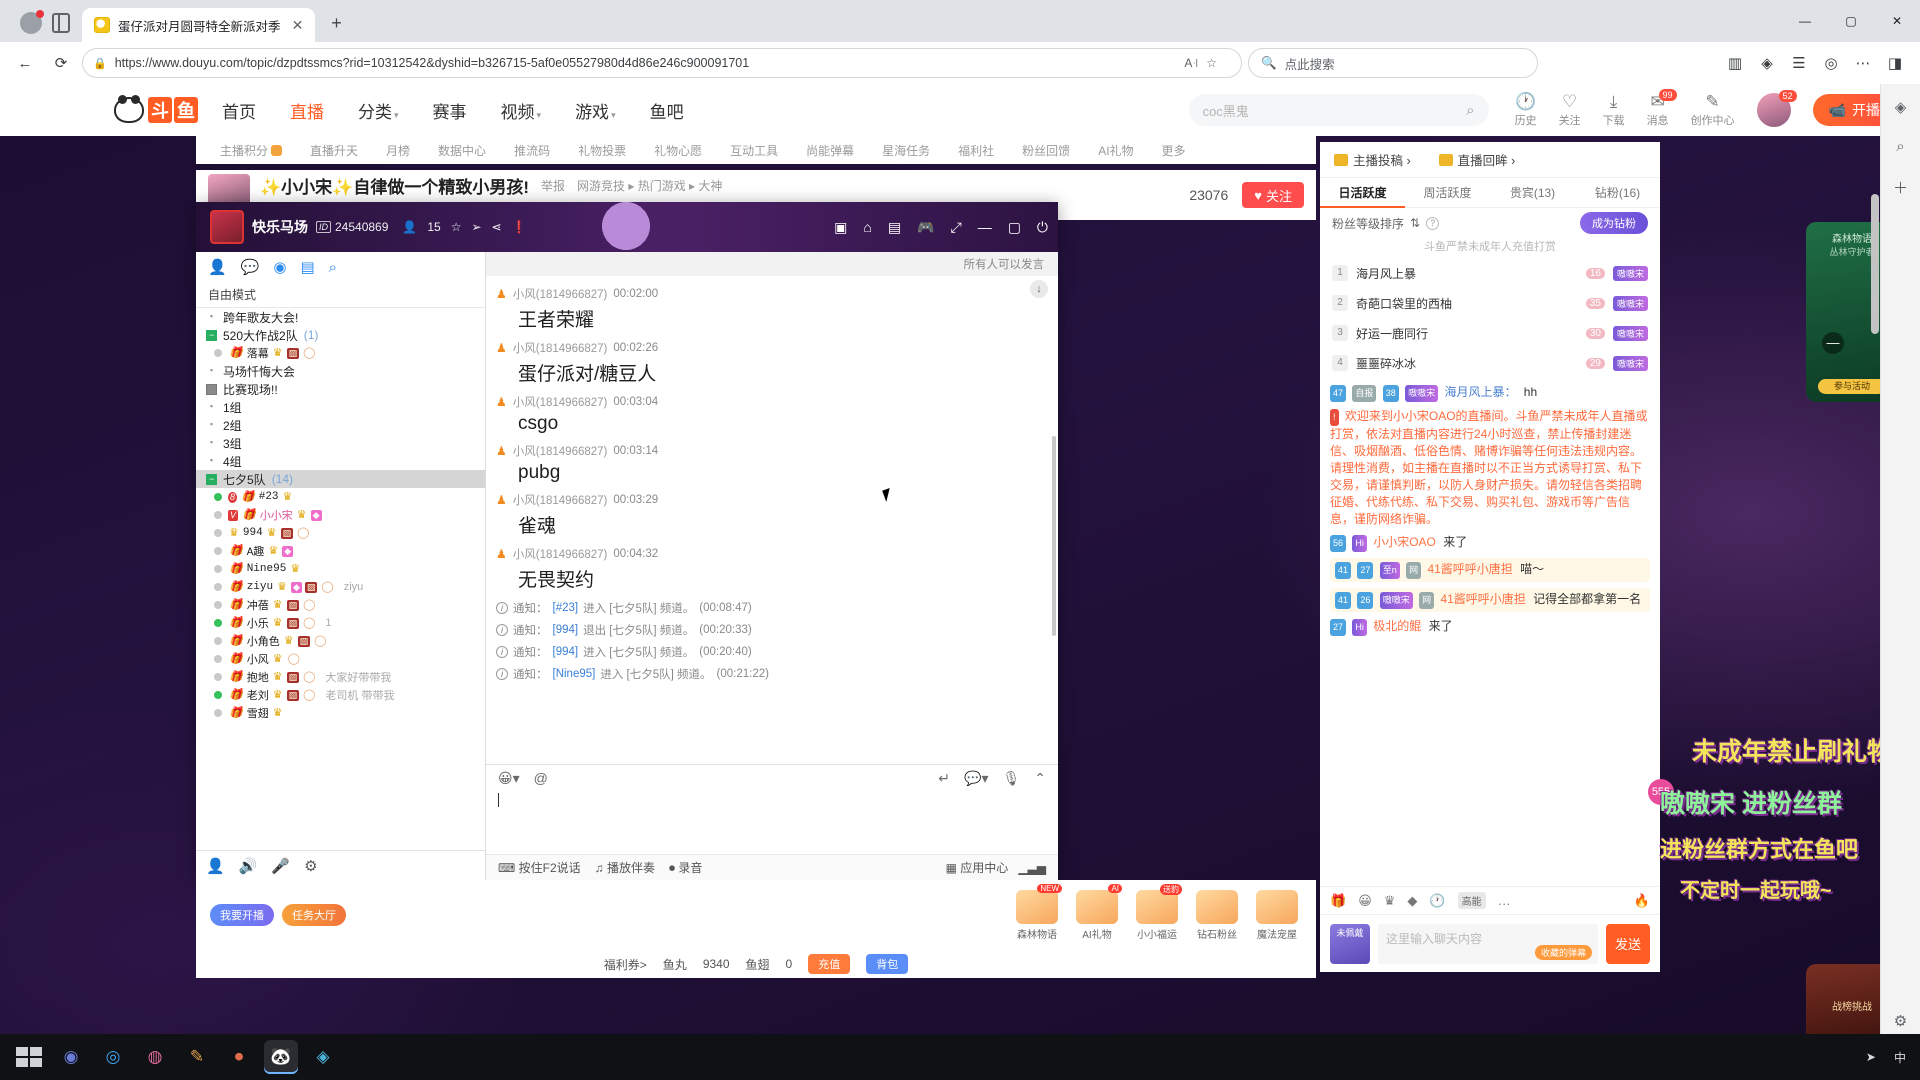 Image resolution: width=1920 pixels, height=1080 pixels. I want to click on breadcrumb: 网游竞技 ▸ 热门游戏 ▸ 大神, so click(649, 185).